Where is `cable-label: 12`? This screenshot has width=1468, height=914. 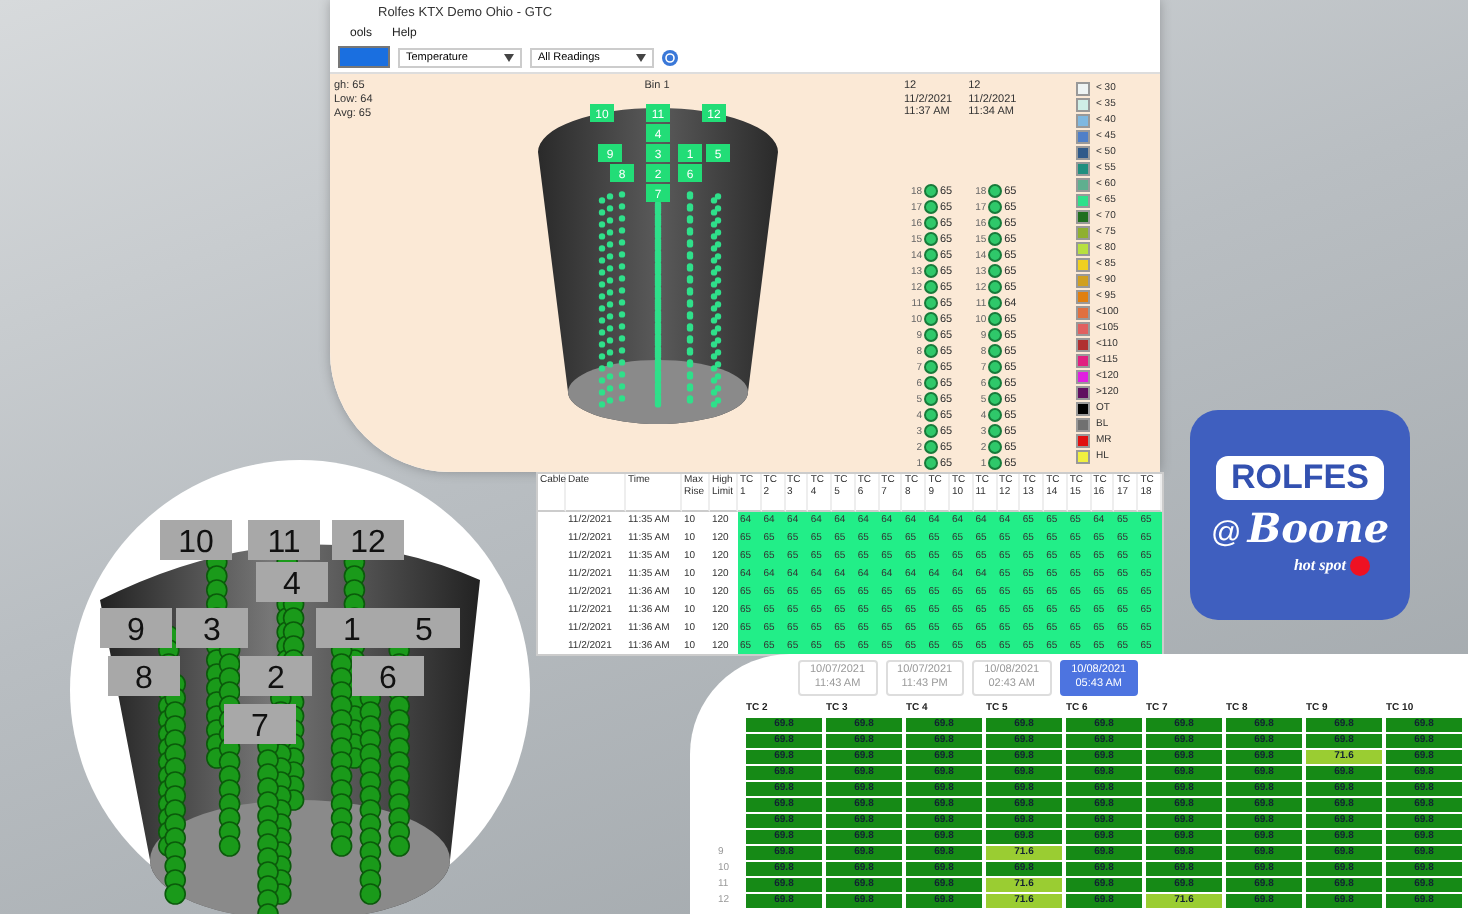 cable-label: 12 is located at coordinates (368, 540).